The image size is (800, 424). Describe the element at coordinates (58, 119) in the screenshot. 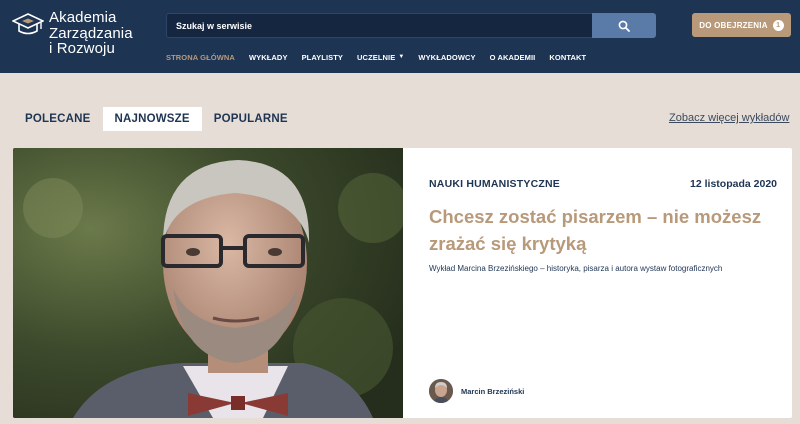

I see `tab-recommended: POLECANE` at that location.